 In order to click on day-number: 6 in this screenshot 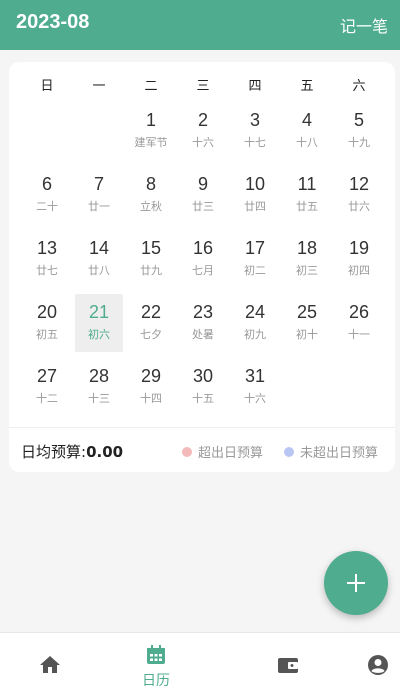, I will do `click(46, 184)`.